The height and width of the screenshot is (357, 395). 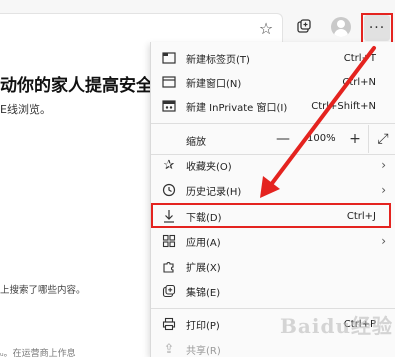 What do you see at coordinates (169, 349) in the screenshot?
I see `share-icon: ⇪` at bounding box center [169, 349].